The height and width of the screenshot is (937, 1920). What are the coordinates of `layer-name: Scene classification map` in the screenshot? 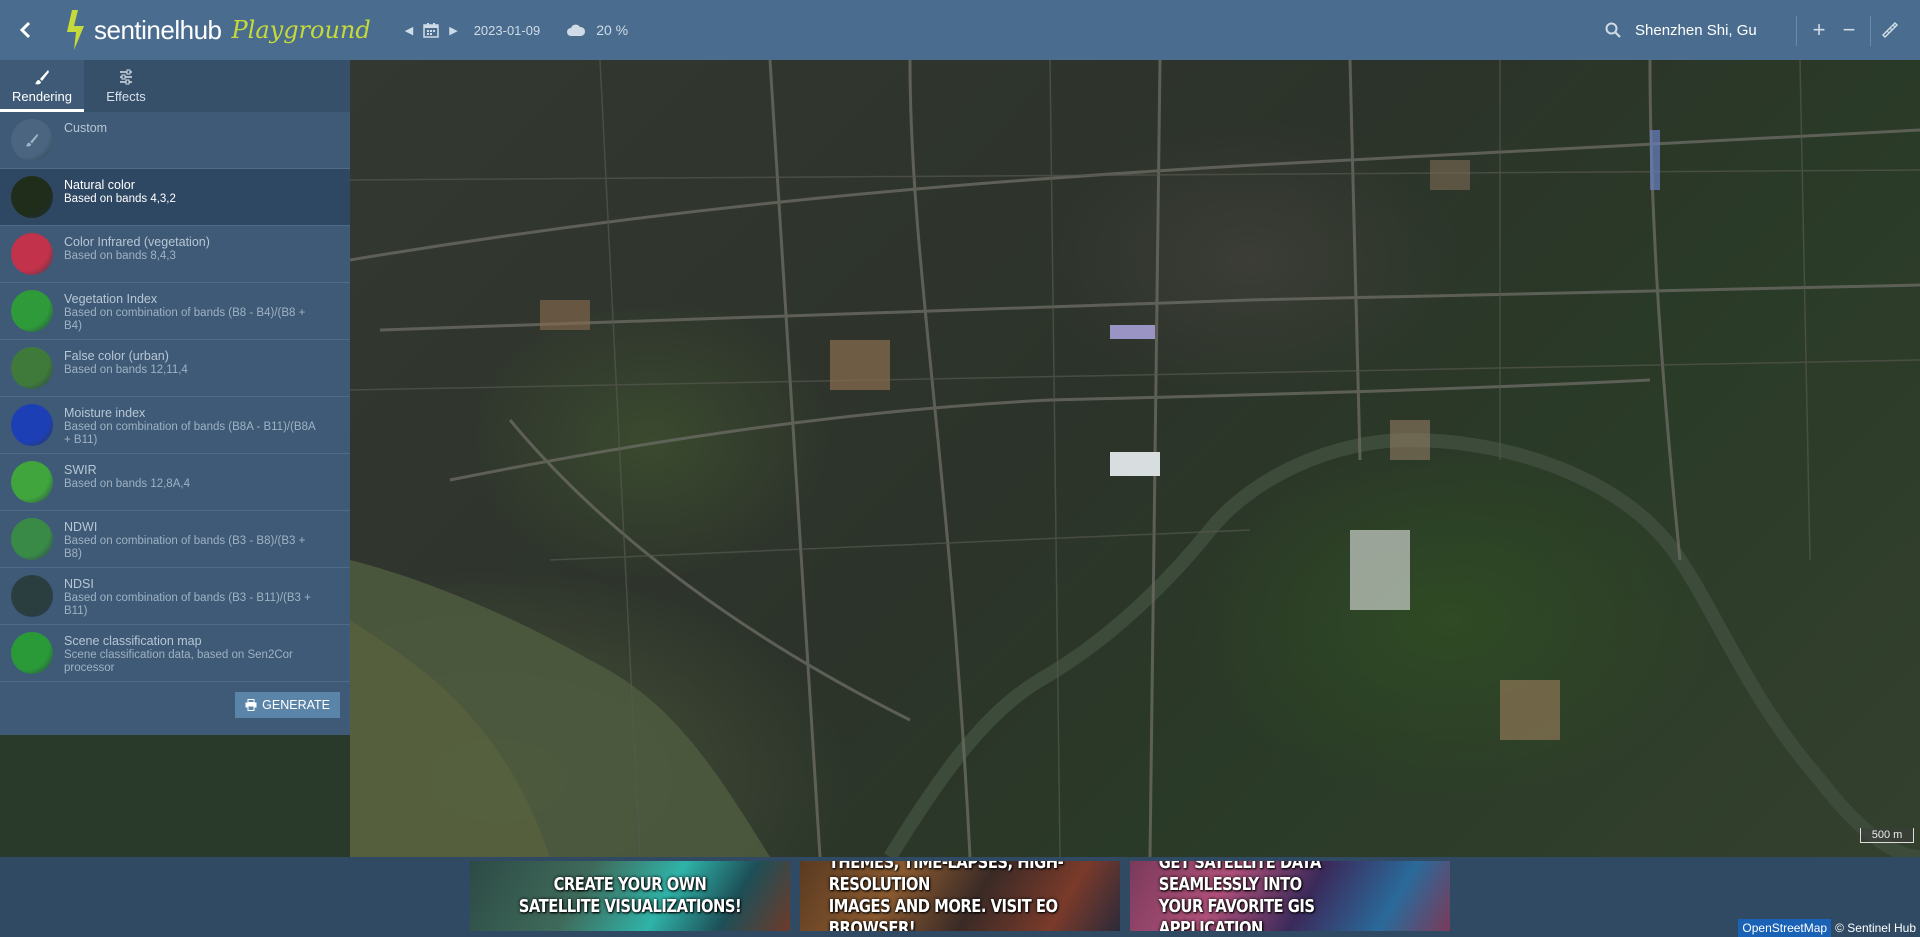 It's located at (133, 641).